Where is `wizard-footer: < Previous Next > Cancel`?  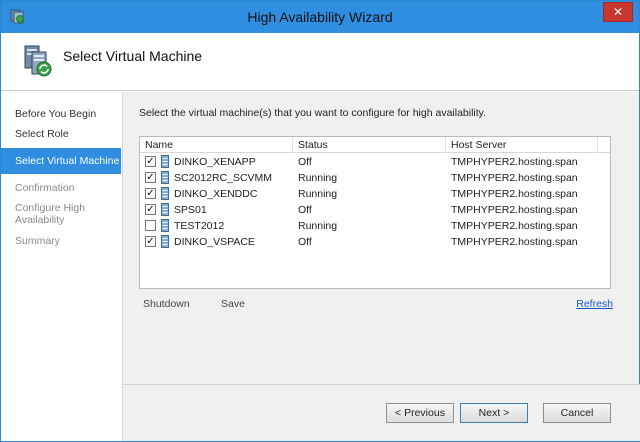
wizard-footer: < Previous Next > Cancel is located at coordinates (381, 412).